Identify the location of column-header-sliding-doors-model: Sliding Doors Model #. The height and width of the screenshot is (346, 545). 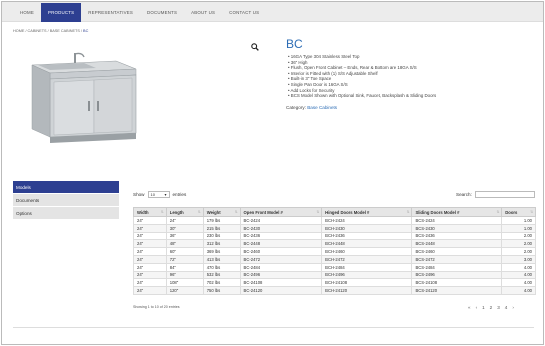
(457, 212).